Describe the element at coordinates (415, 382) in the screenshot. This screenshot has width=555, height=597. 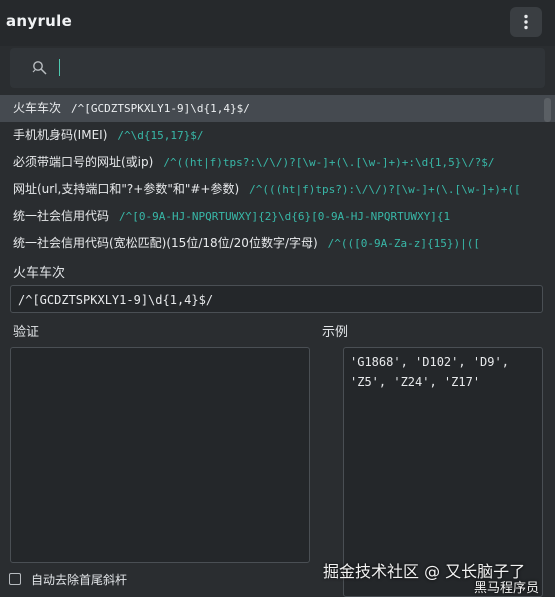
I see `example-line: 'Z5', 'Z24', 'Z17'` at that location.